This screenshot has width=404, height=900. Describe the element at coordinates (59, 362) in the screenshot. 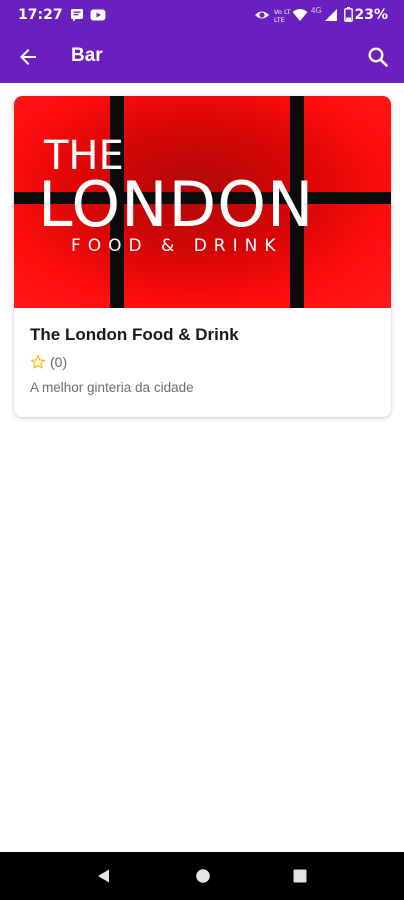

I see `rating-count: (0)` at that location.